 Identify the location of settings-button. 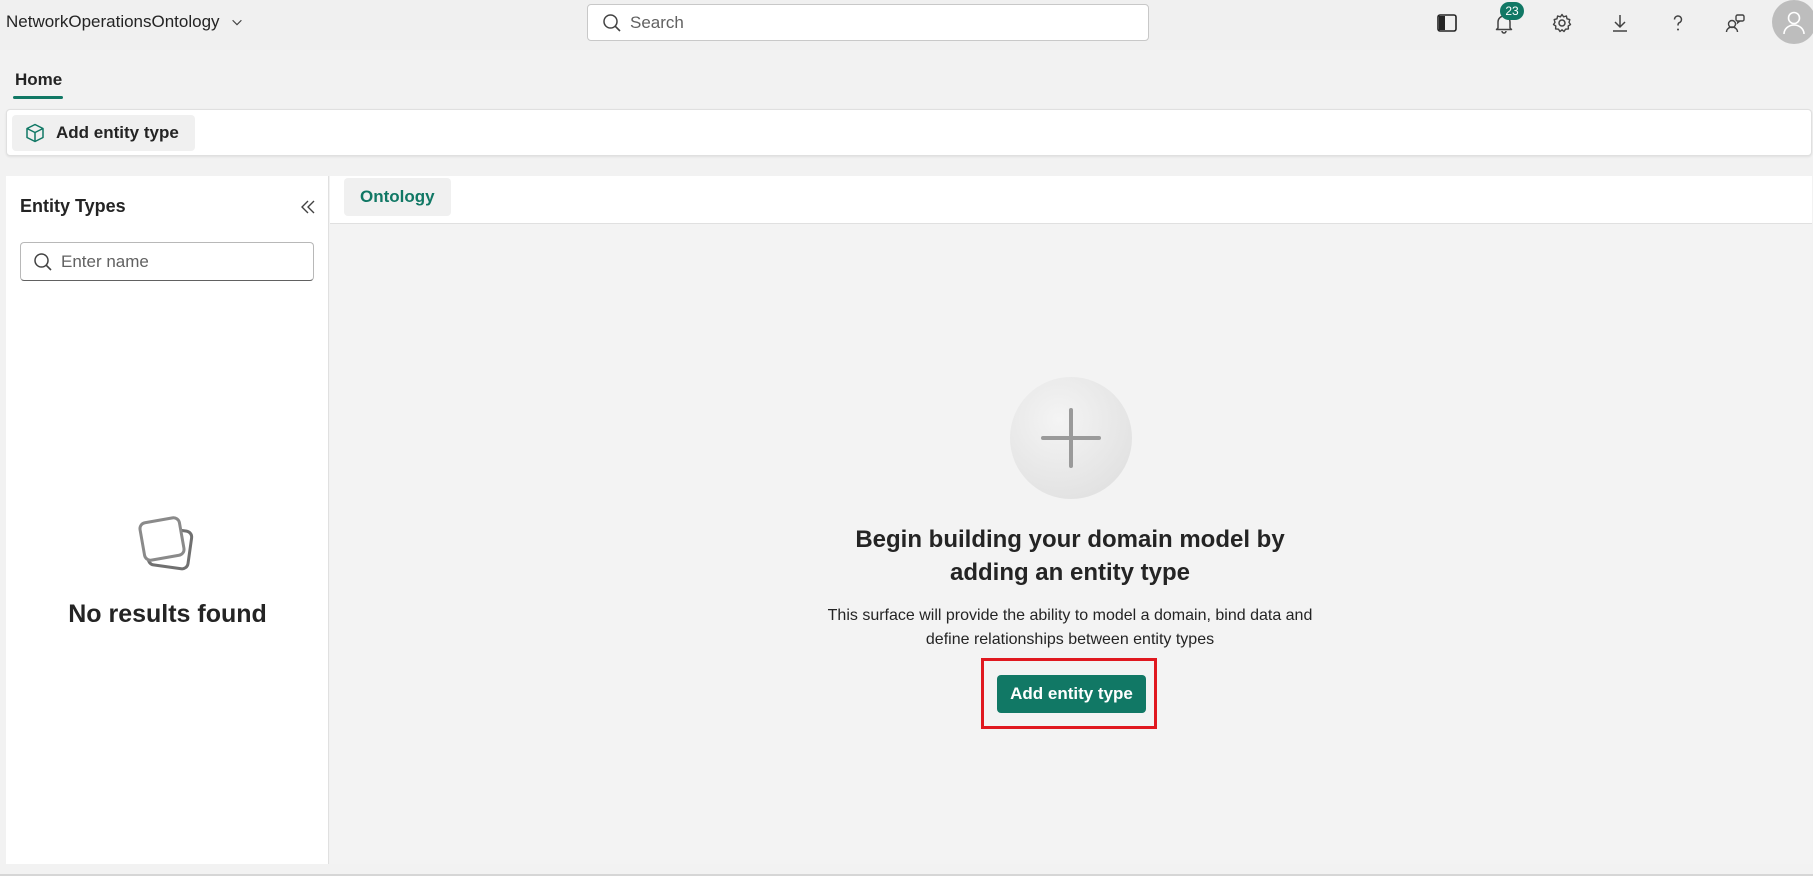
(1562, 23).